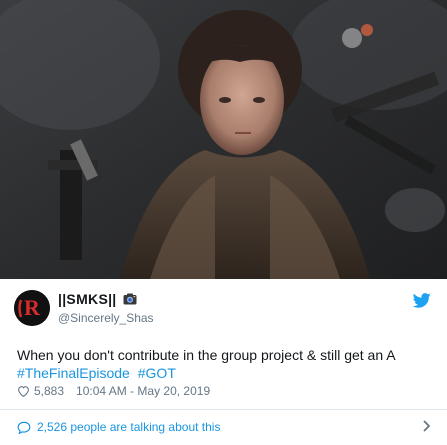 The image size is (447, 445). I want to click on hashtag-link: #GOT, so click(157, 373).